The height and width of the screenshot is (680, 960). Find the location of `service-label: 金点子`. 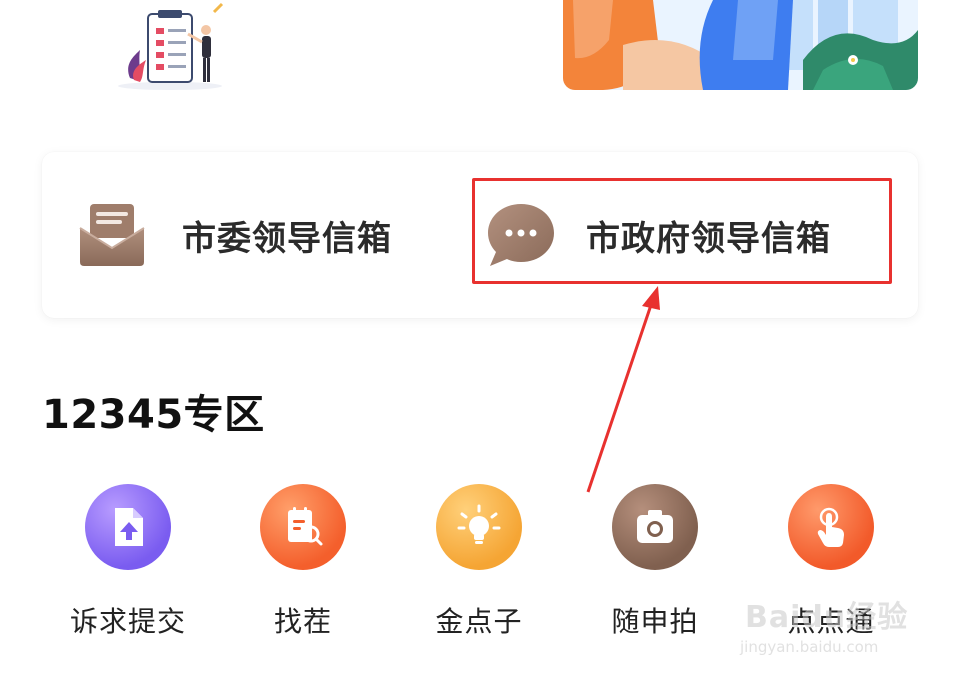

service-label: 金点子 is located at coordinates (479, 621).